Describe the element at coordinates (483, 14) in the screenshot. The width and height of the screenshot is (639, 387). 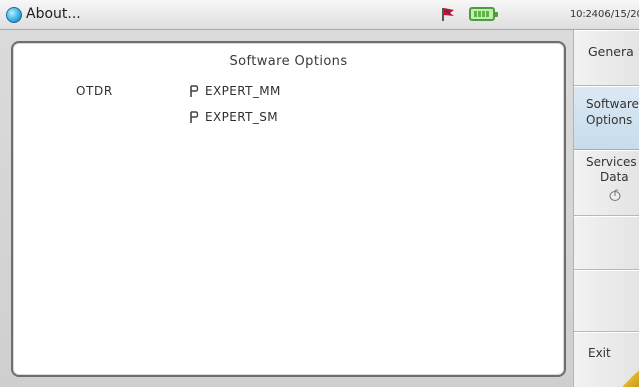
I see `battery-icon` at that location.